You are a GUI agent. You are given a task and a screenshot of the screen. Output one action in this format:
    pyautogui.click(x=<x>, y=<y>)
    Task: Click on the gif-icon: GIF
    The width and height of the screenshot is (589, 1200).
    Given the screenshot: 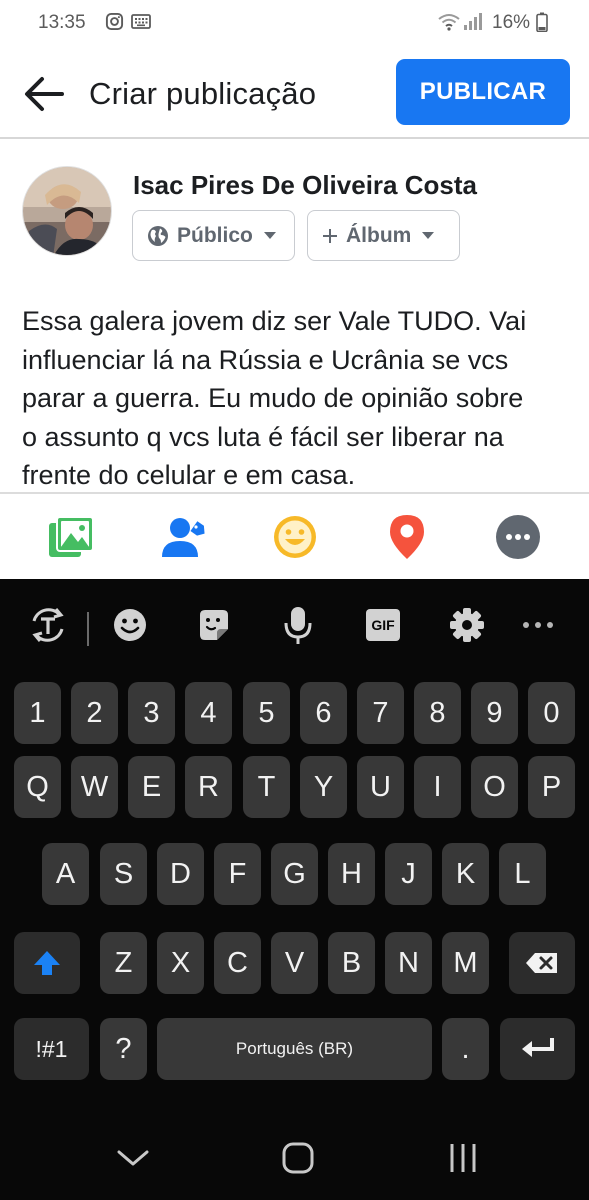 What is the action you would take?
    pyautogui.click(x=383, y=625)
    